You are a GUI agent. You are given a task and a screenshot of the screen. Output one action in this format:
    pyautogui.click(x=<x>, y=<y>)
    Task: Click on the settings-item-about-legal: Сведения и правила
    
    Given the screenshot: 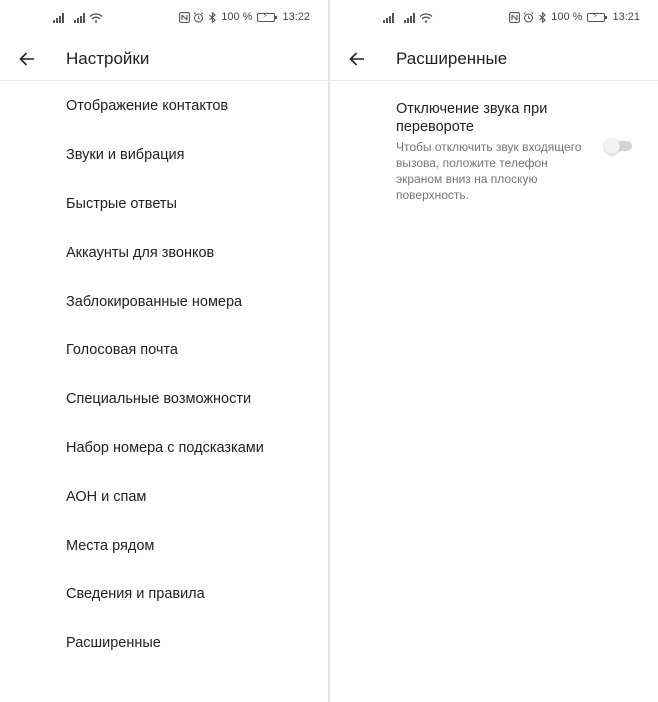 What is the action you would take?
    pyautogui.click(x=164, y=594)
    